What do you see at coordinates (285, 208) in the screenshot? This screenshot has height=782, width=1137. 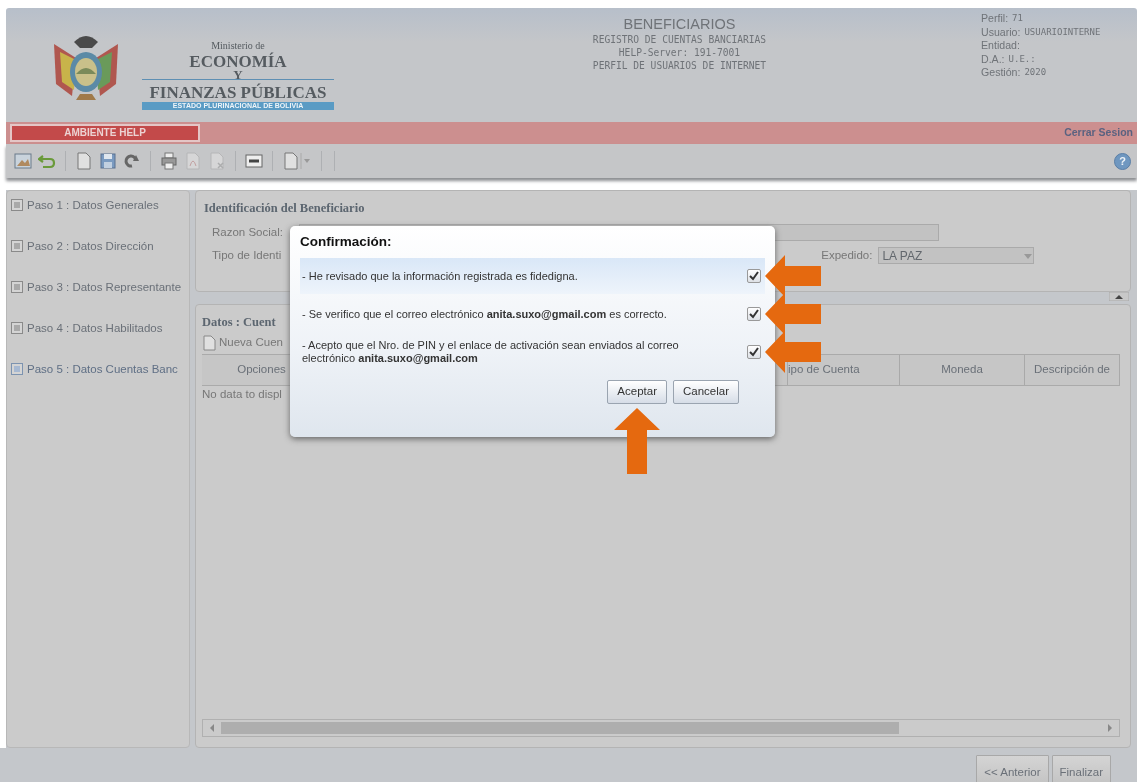 I see `section-title: Identificación del Beneficiario` at bounding box center [285, 208].